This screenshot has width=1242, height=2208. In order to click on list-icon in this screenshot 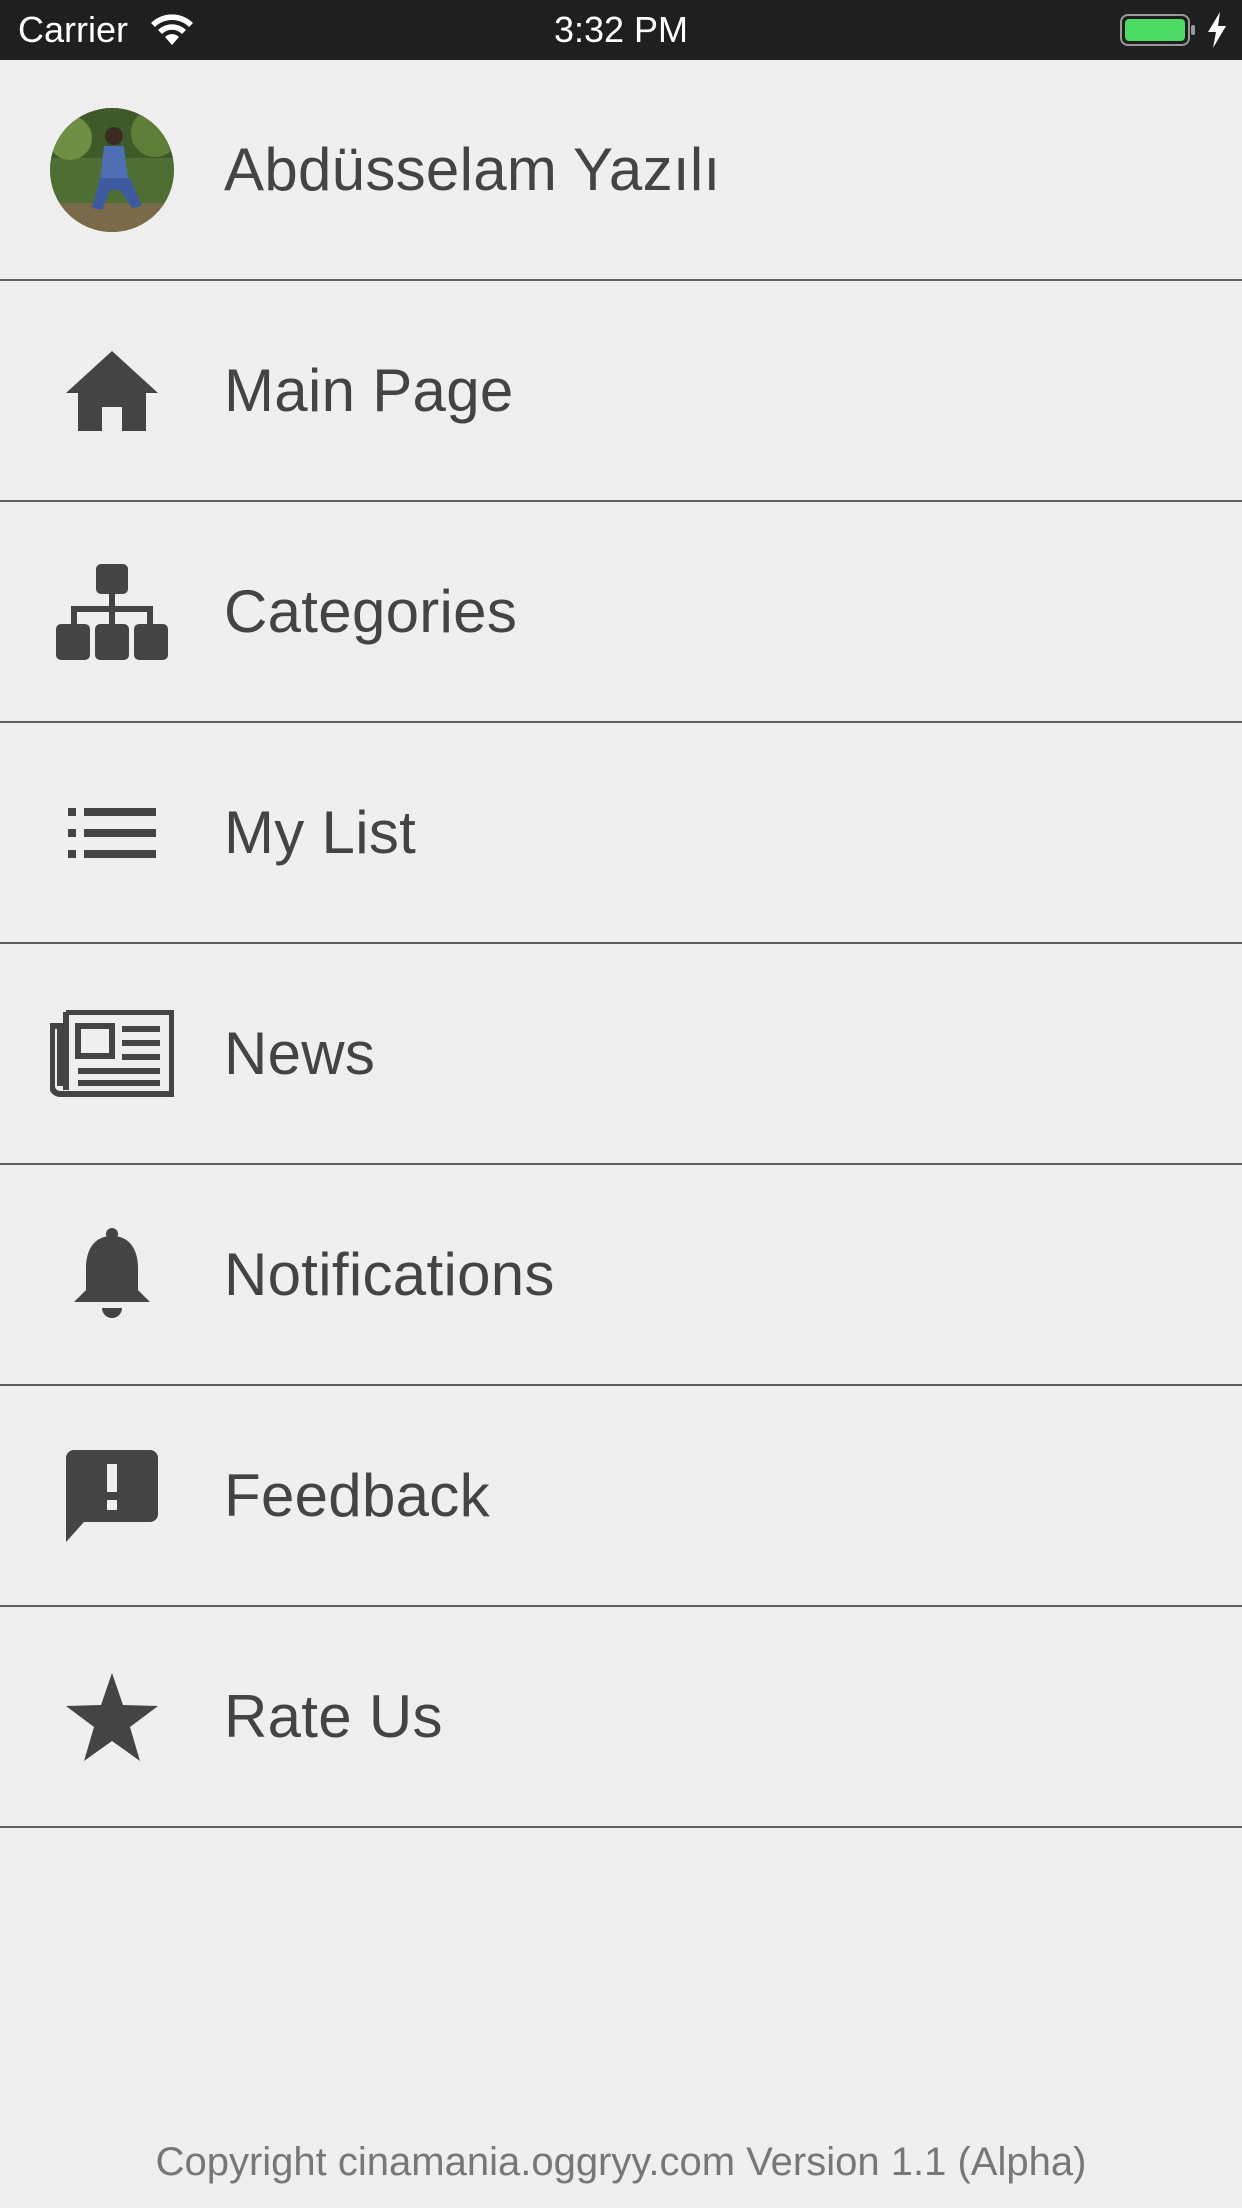, I will do `click(112, 832)`.